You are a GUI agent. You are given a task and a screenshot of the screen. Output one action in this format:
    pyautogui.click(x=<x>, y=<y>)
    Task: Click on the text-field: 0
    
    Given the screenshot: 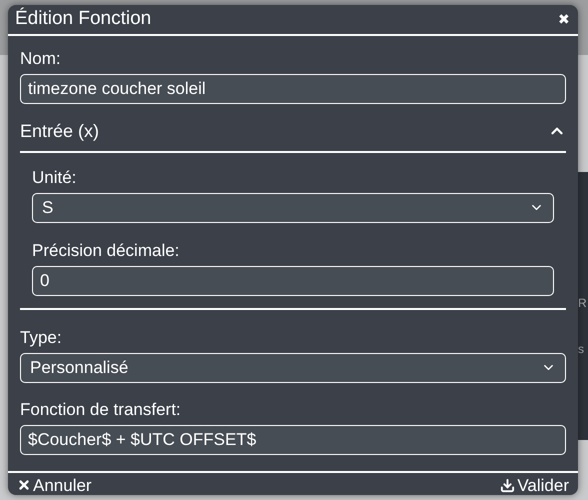 What is the action you would take?
    pyautogui.click(x=293, y=281)
    